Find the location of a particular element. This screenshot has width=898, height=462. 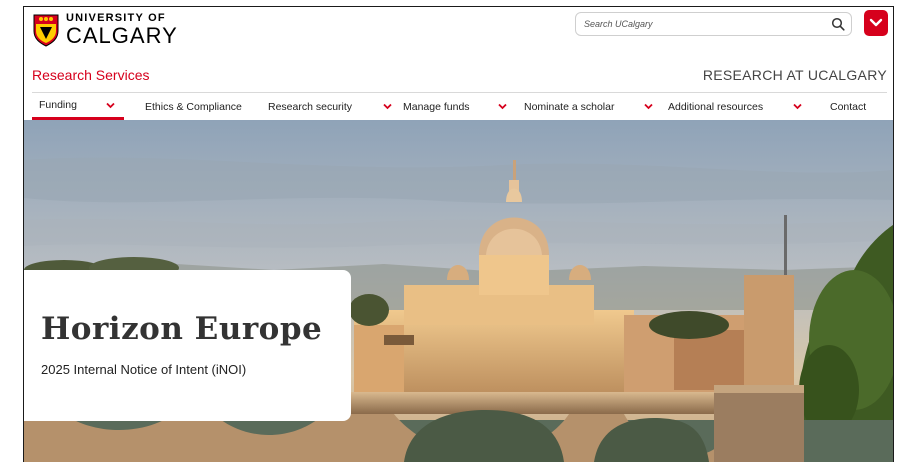

nav-item-label: Research security is located at coordinates (310, 106).